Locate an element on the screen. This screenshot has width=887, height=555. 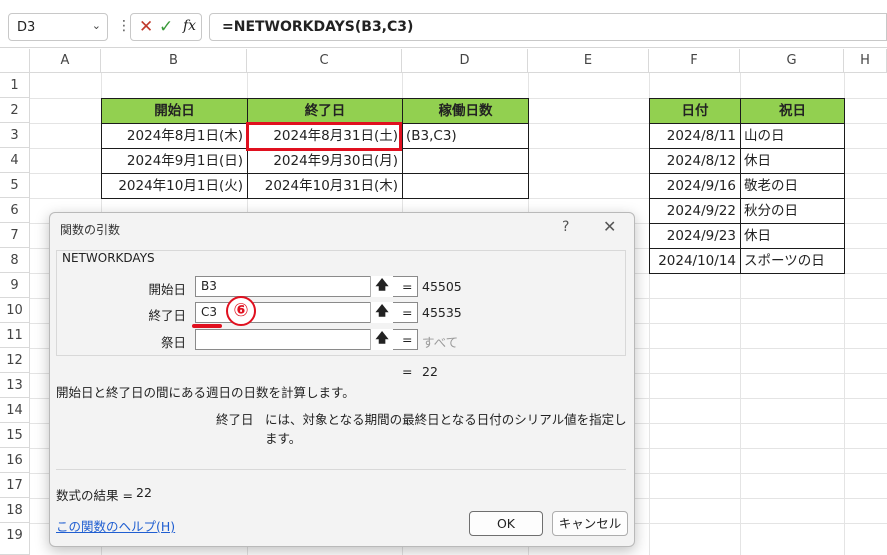
formula-text: =NETWORKDAYS(B3,C3) is located at coordinates (318, 27).